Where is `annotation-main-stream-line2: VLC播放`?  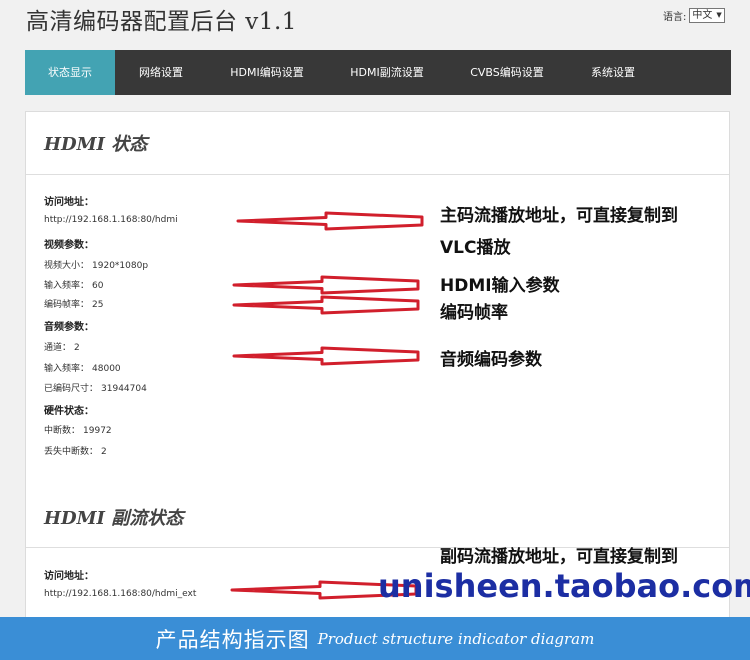
annotation-main-stream-line2: VLC播放 is located at coordinates (475, 248).